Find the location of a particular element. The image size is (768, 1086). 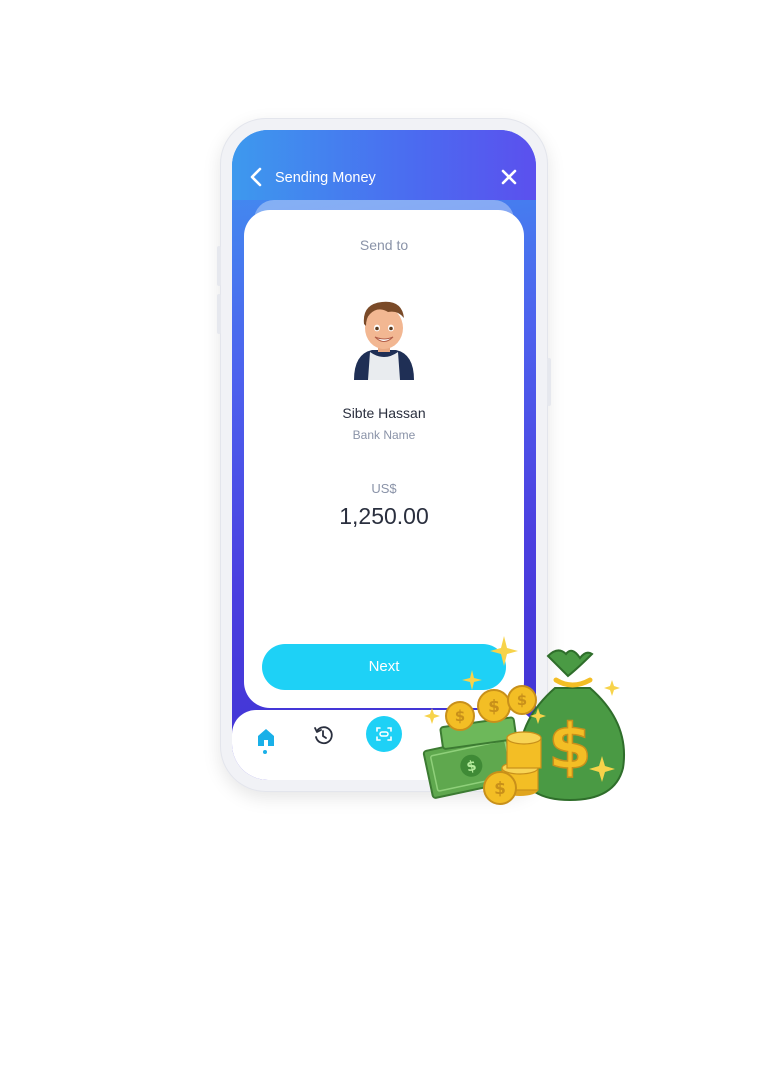

scan-icon is located at coordinates (384, 734).